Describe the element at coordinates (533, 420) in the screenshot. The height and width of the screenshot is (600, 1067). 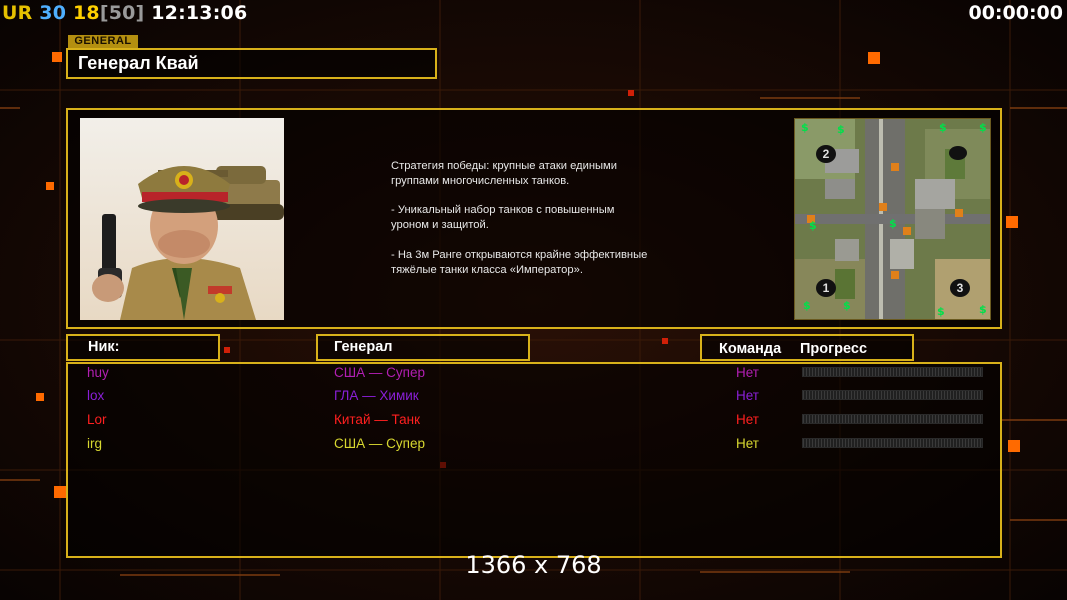
I see `player-row: Lor Китай — Танк Нет` at that location.